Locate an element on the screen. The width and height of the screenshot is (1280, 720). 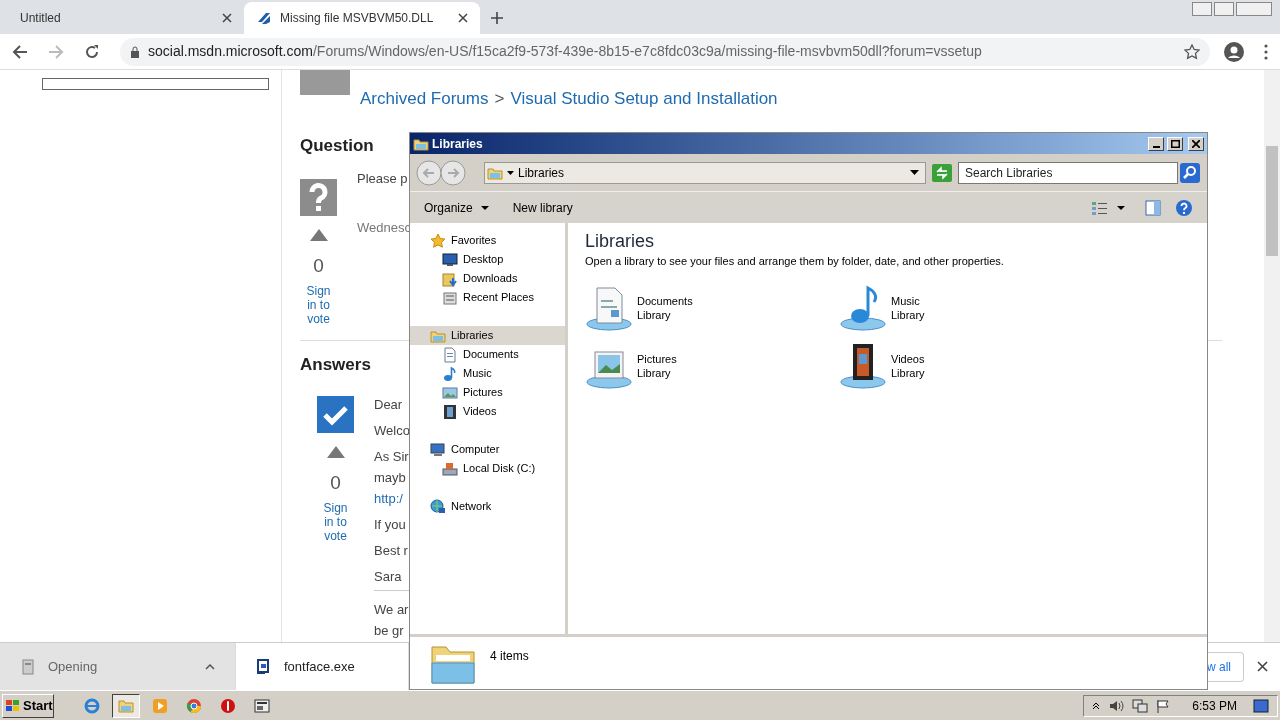
nav-item: Pictures is located at coordinates (487, 392).